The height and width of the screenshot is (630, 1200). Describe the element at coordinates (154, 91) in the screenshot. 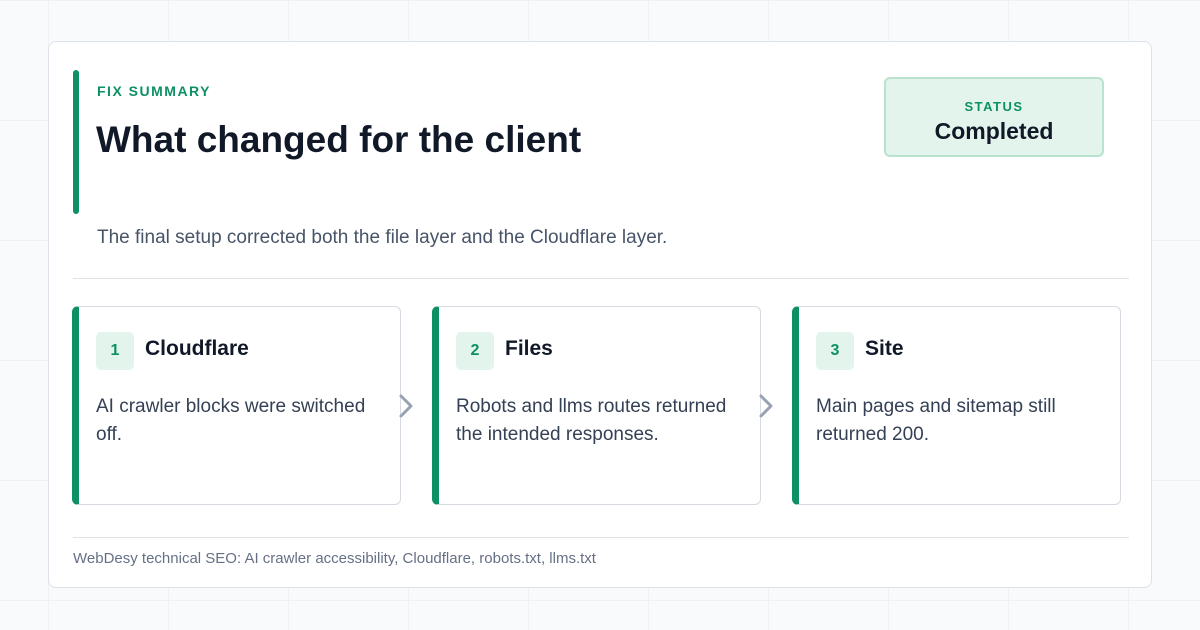

I see `eyebrow-label: FIX SUMMARY` at that location.